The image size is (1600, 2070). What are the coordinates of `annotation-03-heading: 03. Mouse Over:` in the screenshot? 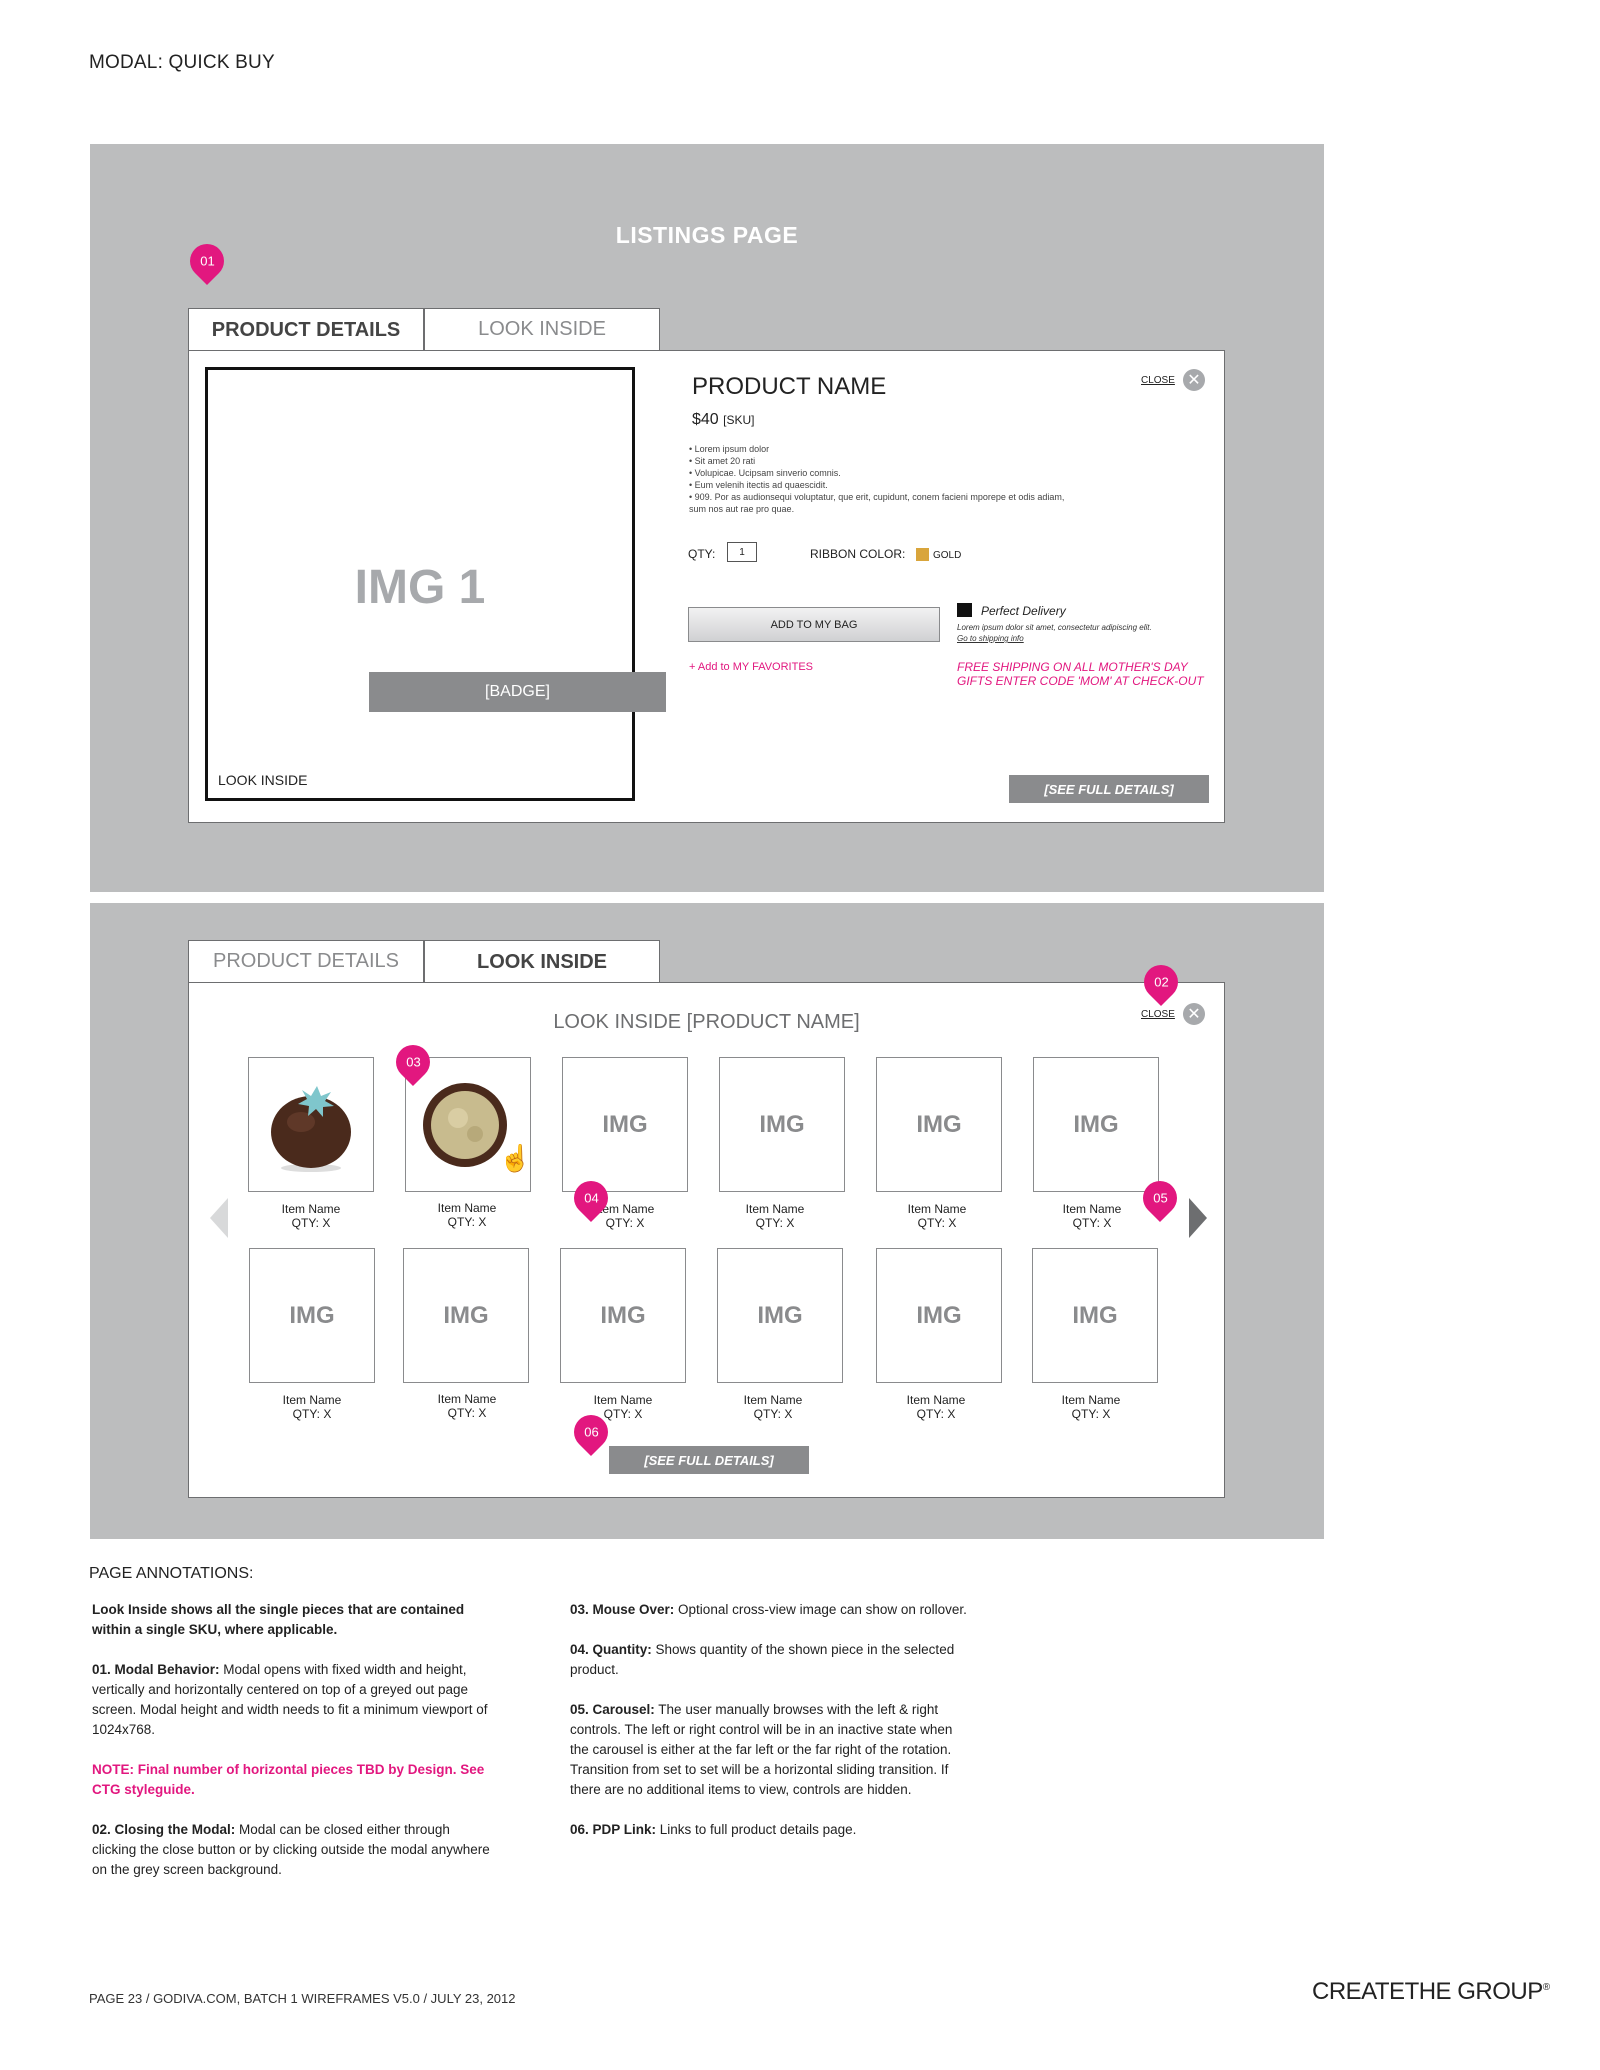 It's located at (622, 1609).